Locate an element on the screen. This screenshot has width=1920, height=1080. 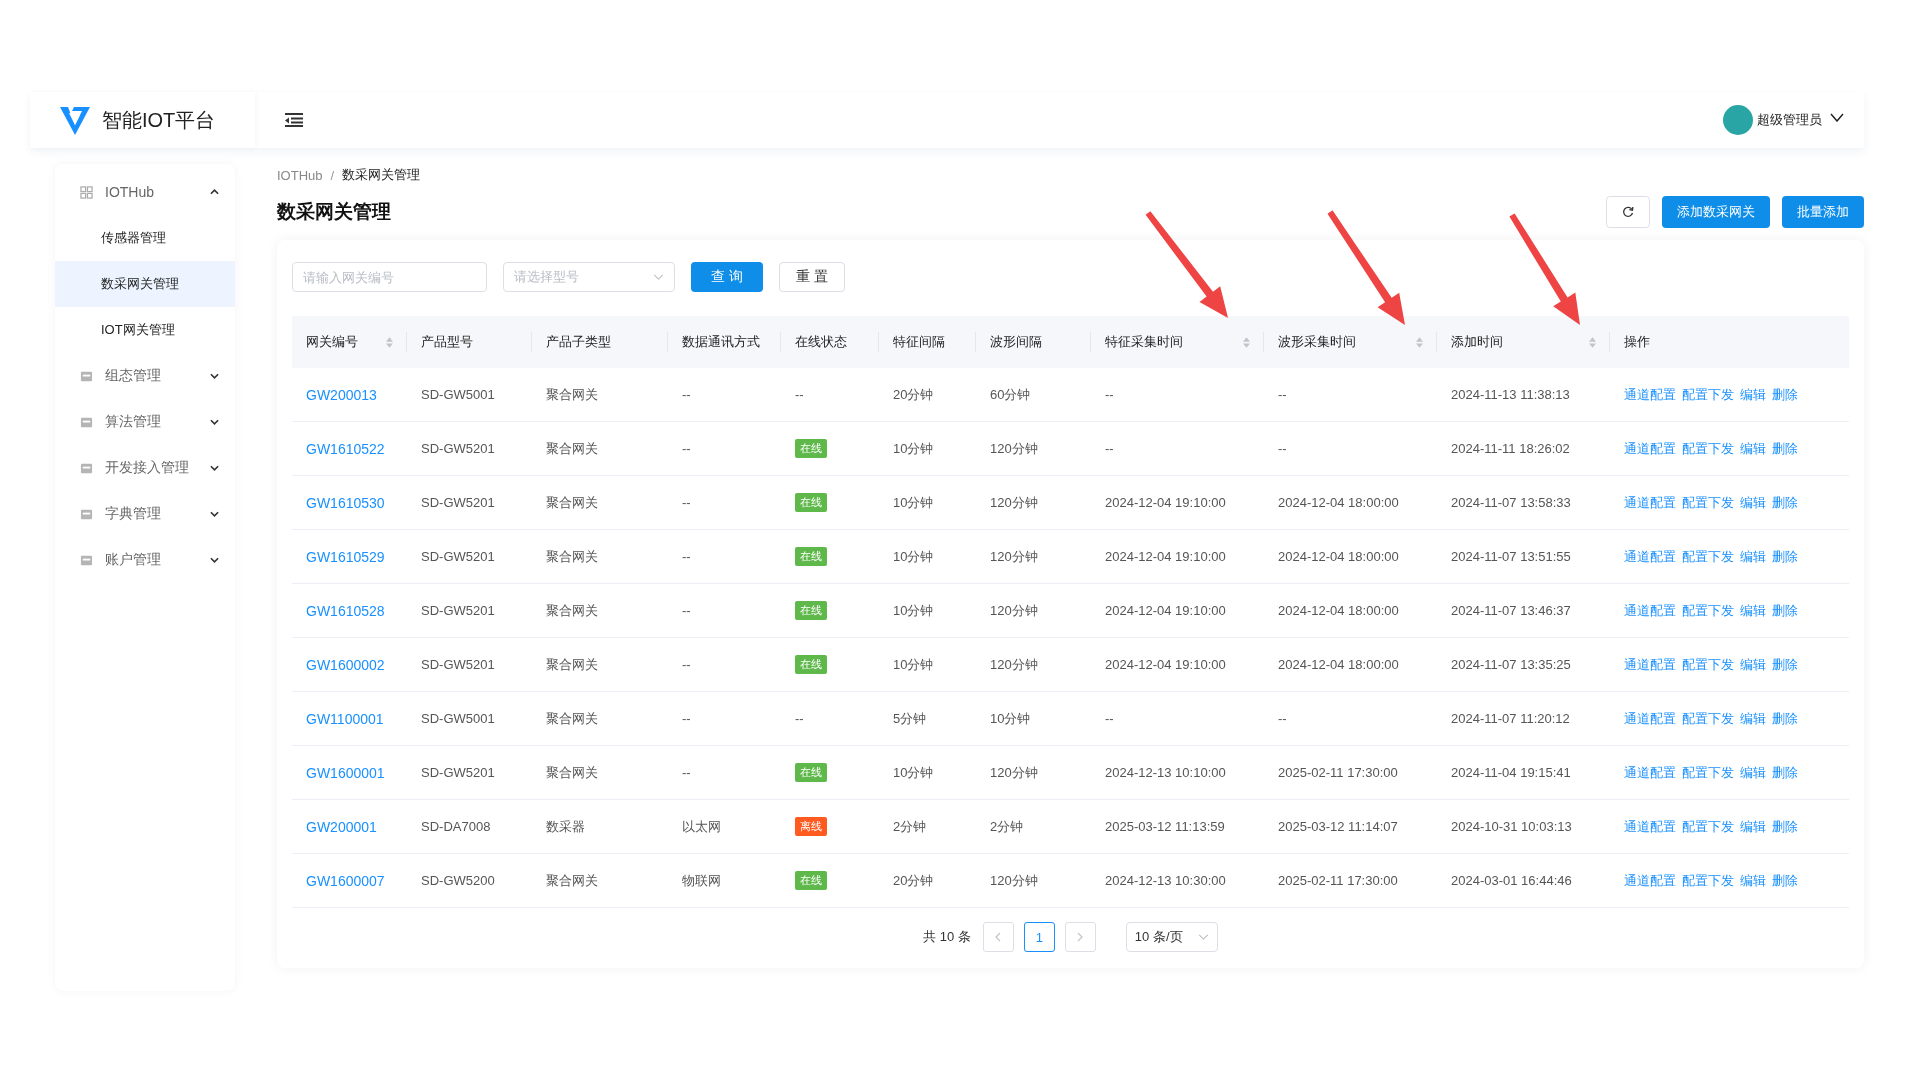
page-button: 1 is located at coordinates (1039, 937).